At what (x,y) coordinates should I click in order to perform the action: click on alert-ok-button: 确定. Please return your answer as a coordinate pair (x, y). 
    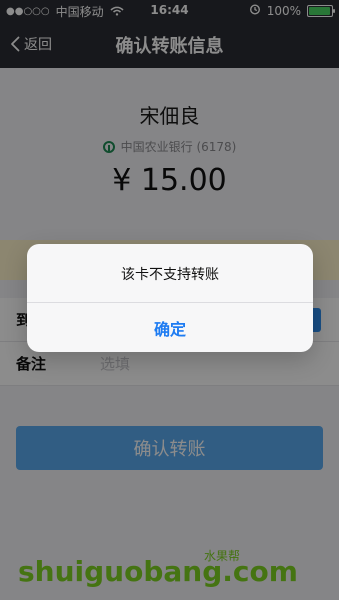
    Looking at the image, I should click on (170, 327).